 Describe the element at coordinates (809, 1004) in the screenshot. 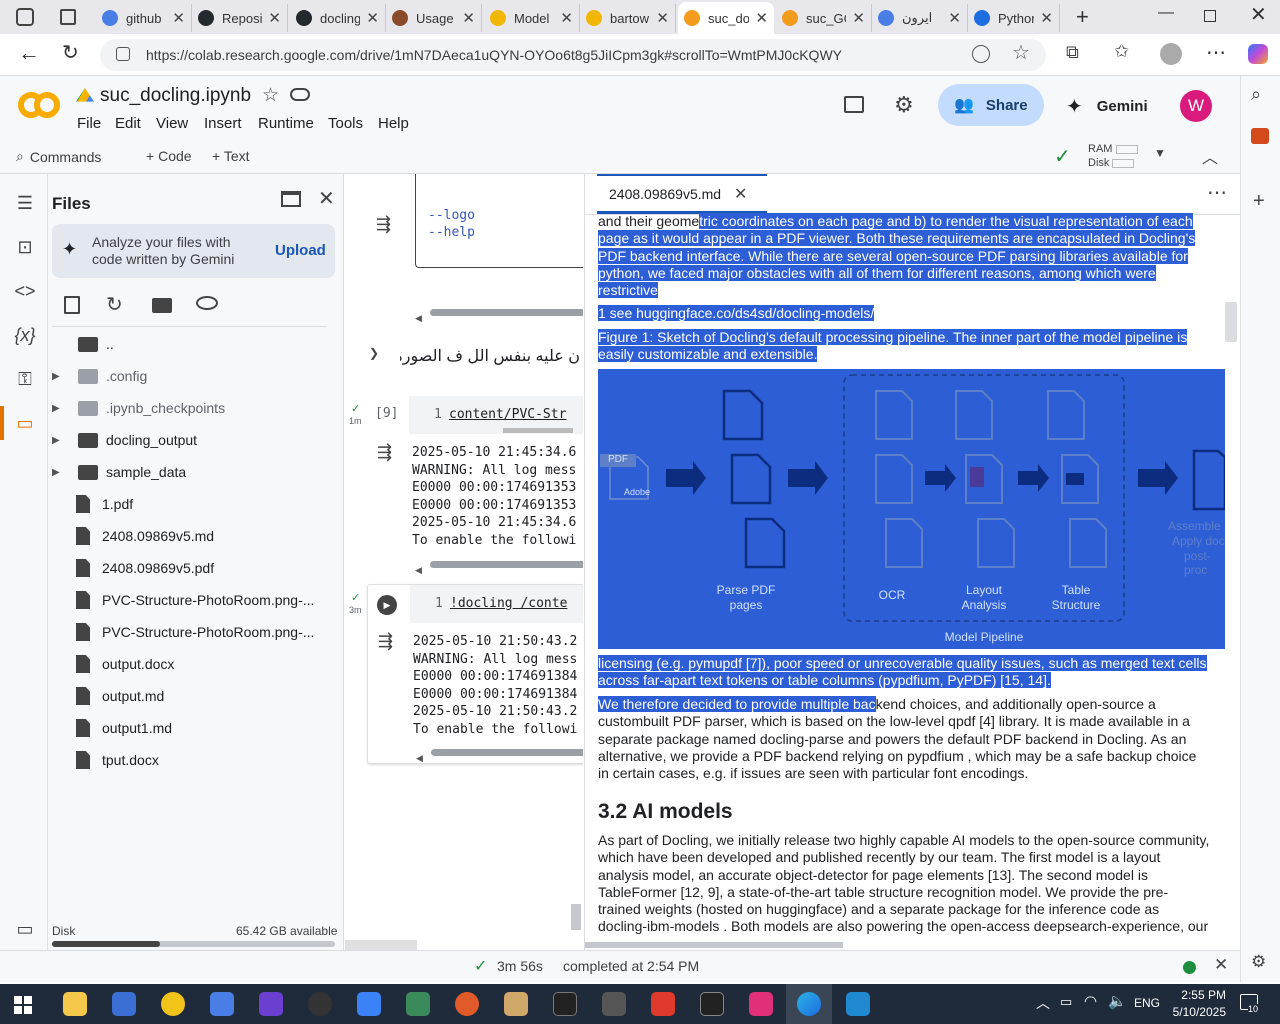

I see `edge-browser-icon` at that location.